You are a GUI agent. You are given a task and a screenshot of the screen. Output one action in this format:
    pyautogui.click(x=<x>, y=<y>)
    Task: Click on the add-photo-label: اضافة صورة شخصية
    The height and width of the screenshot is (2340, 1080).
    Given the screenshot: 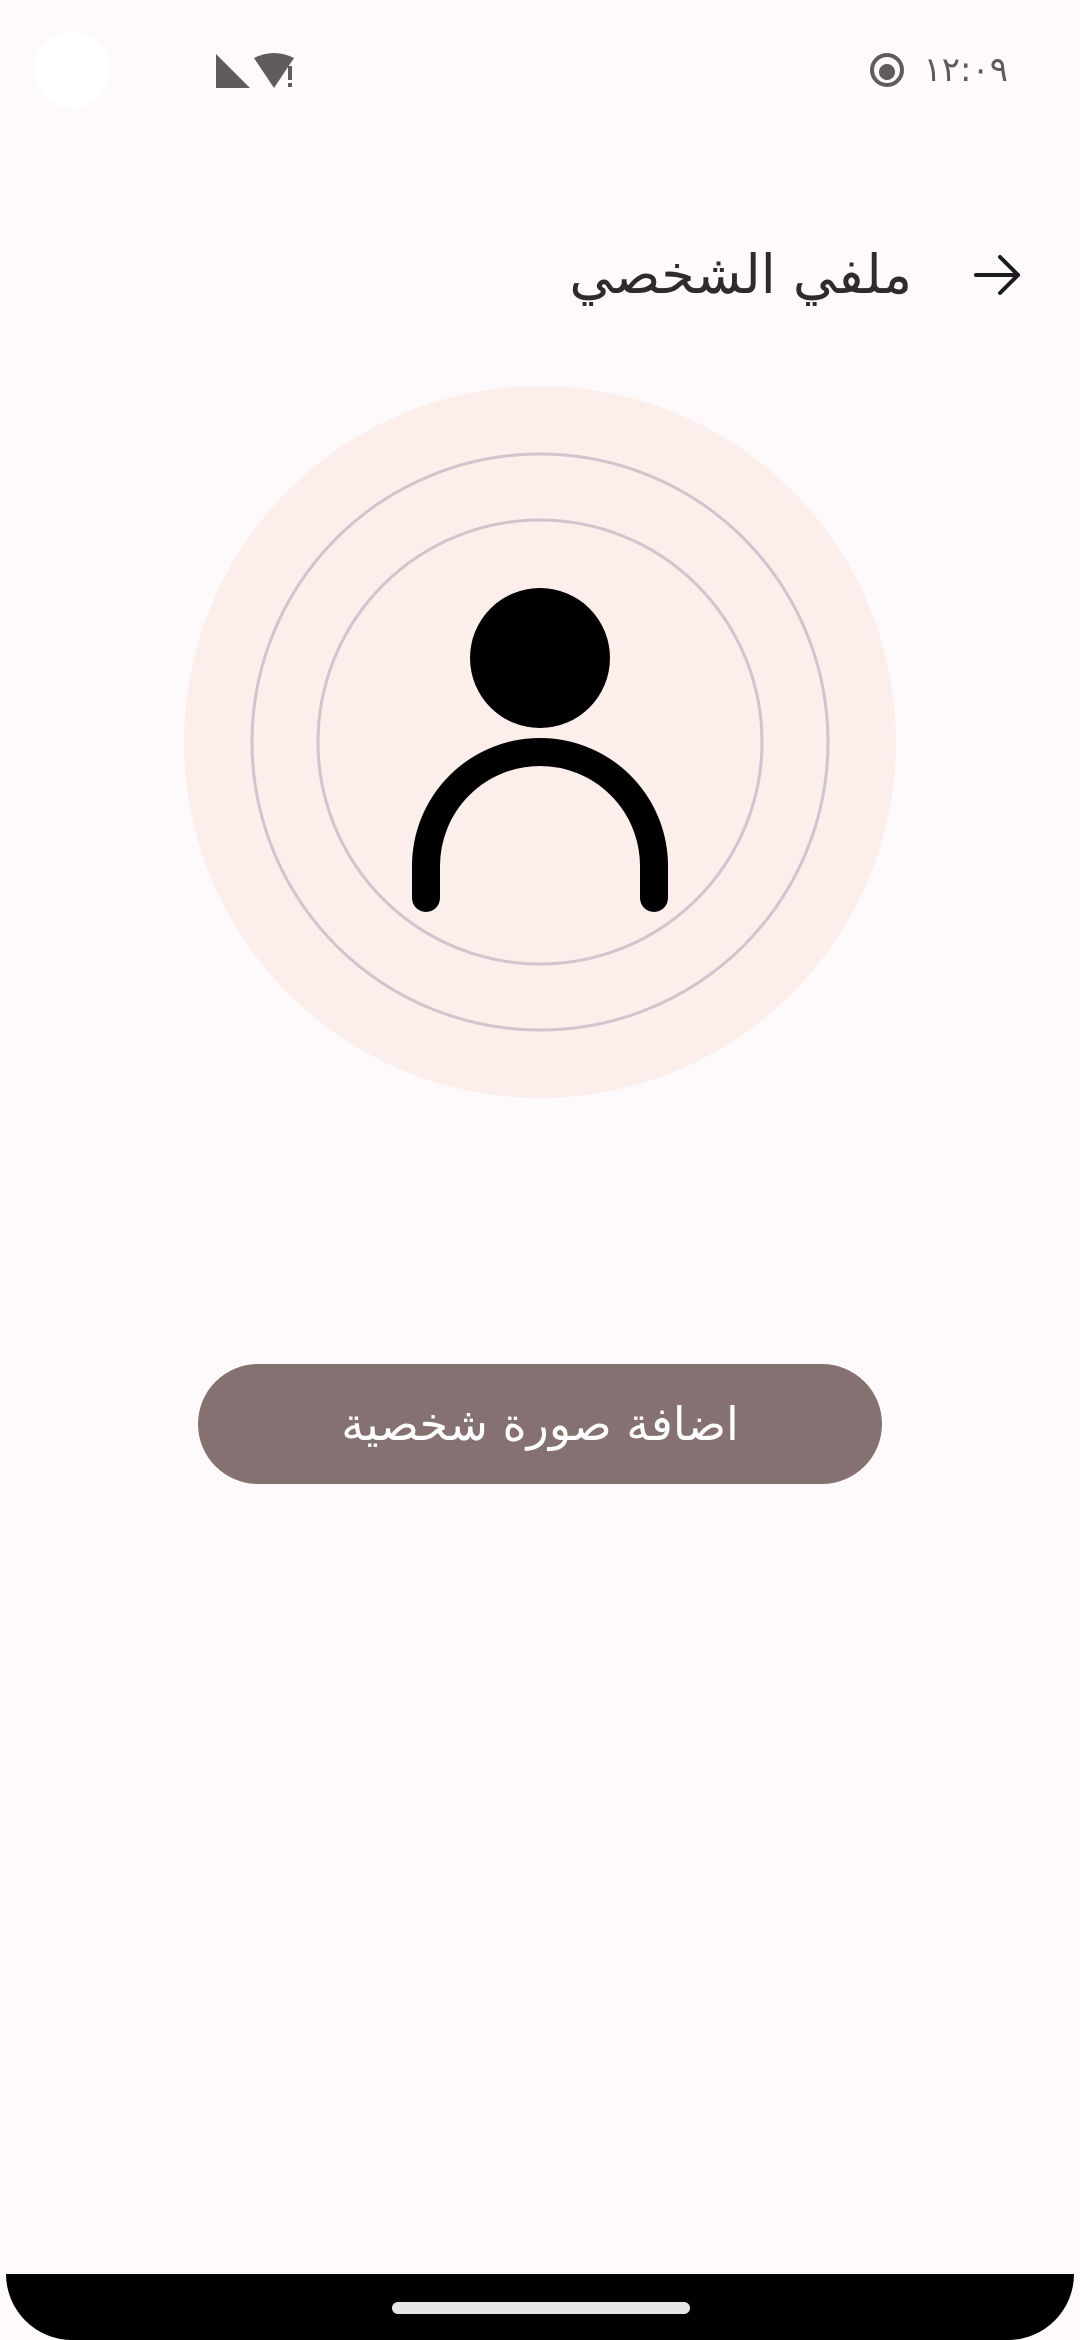 What is the action you would take?
    pyautogui.click(x=540, y=1424)
    